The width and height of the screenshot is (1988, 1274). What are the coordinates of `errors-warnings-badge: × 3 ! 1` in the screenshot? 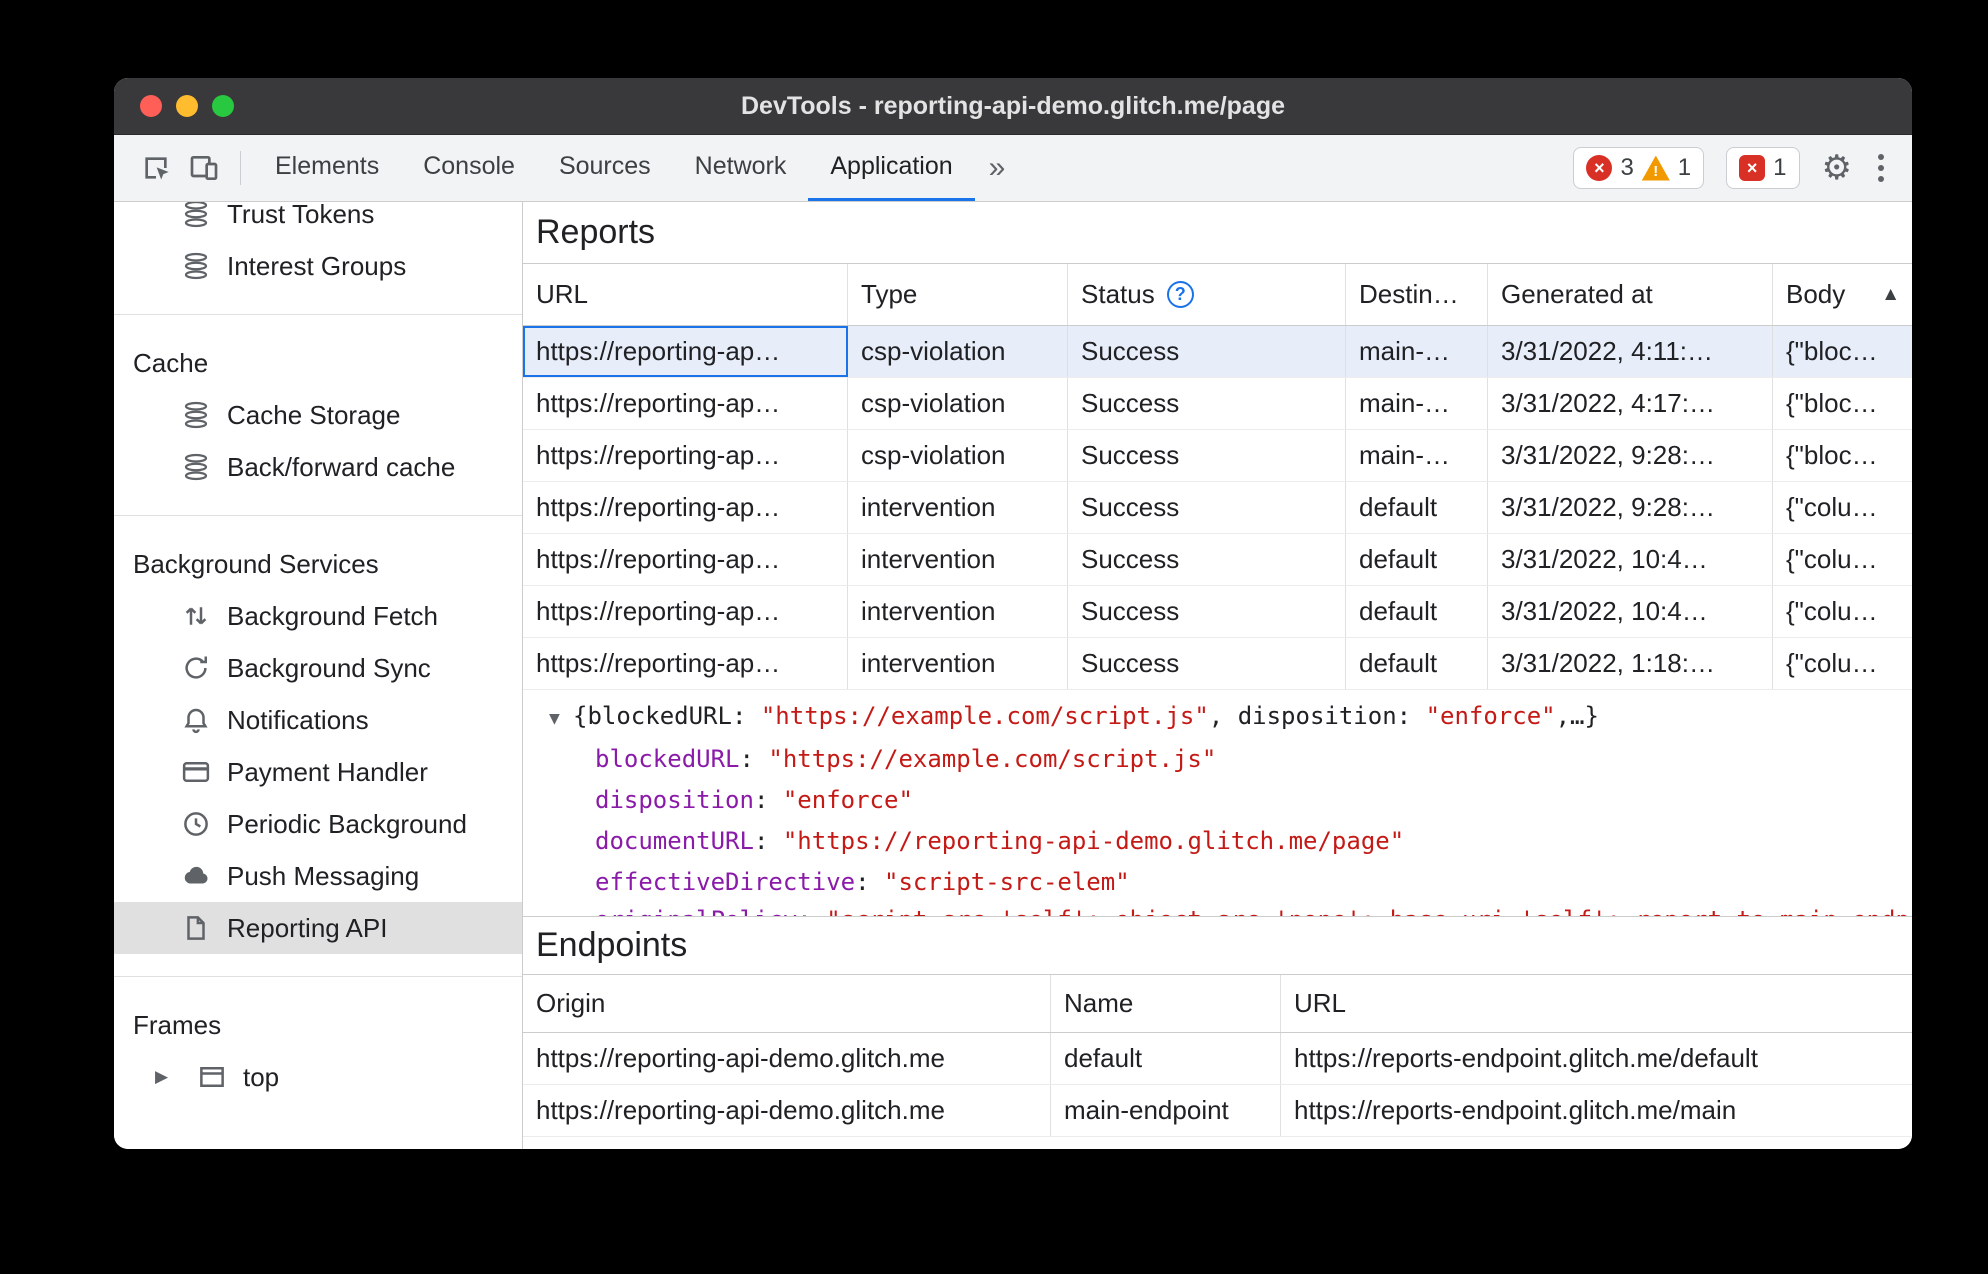 It's located at (1639, 168).